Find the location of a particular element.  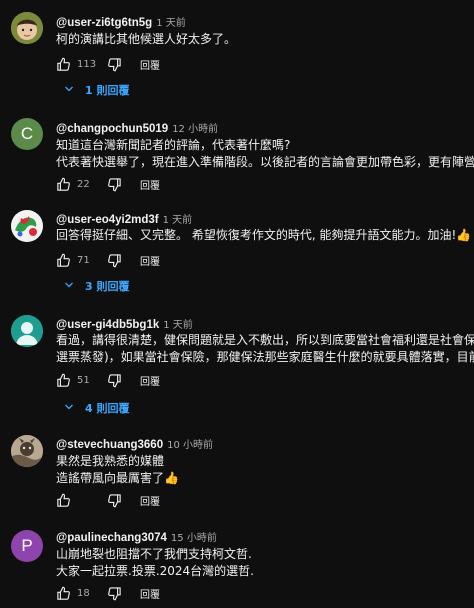

comment-text-line: 知道這台灣新聞記者的評論，代表著什麼嗎? is located at coordinates (173, 145).